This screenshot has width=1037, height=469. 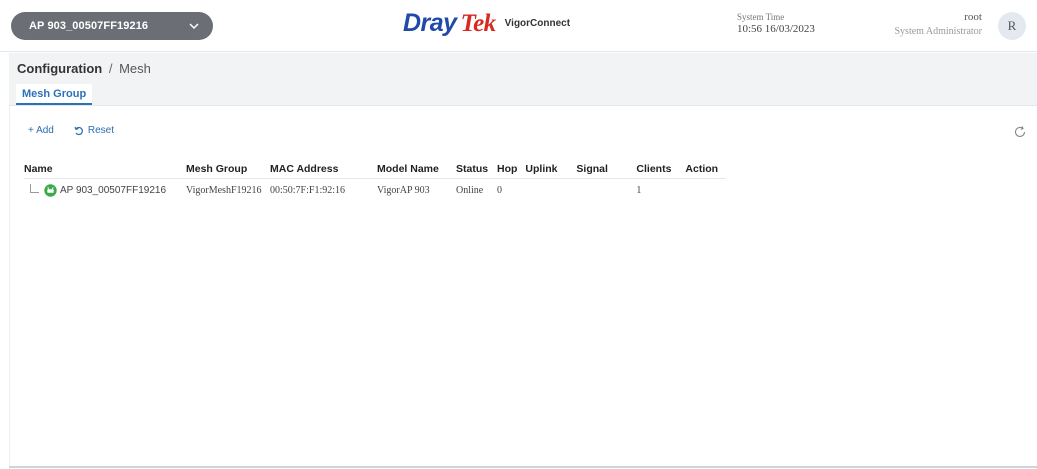 What do you see at coordinates (105, 171) in the screenshot?
I see `col-name: Name` at bounding box center [105, 171].